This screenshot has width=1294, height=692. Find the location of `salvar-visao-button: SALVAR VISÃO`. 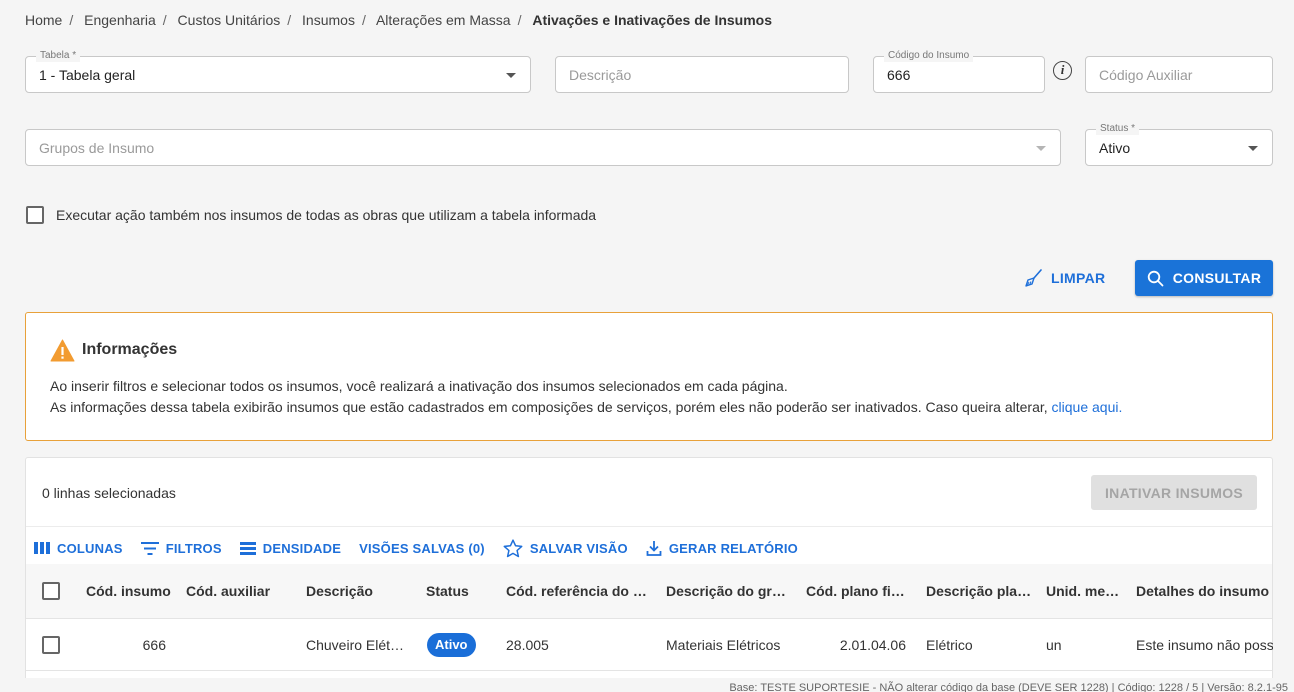

salvar-visao-button: SALVAR VISÃO is located at coordinates (565, 548).